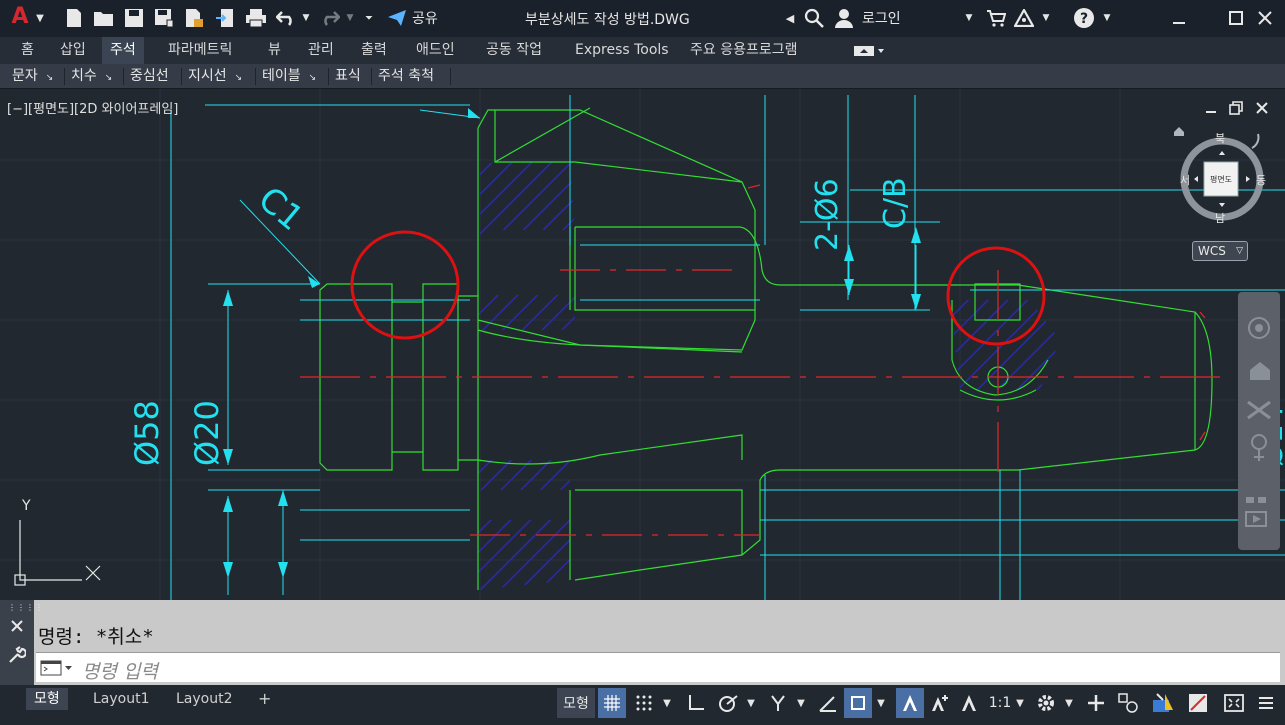 The width and height of the screenshot is (1285, 725). I want to click on tab-addins: 애드인, so click(435, 50).